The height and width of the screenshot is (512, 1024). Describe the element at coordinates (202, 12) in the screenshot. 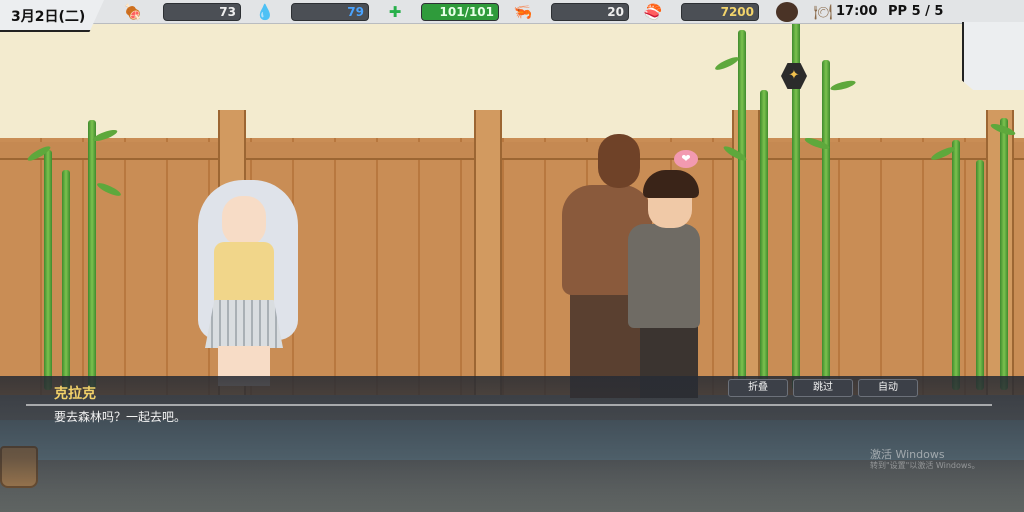

I see `hunger-bar: 73` at that location.